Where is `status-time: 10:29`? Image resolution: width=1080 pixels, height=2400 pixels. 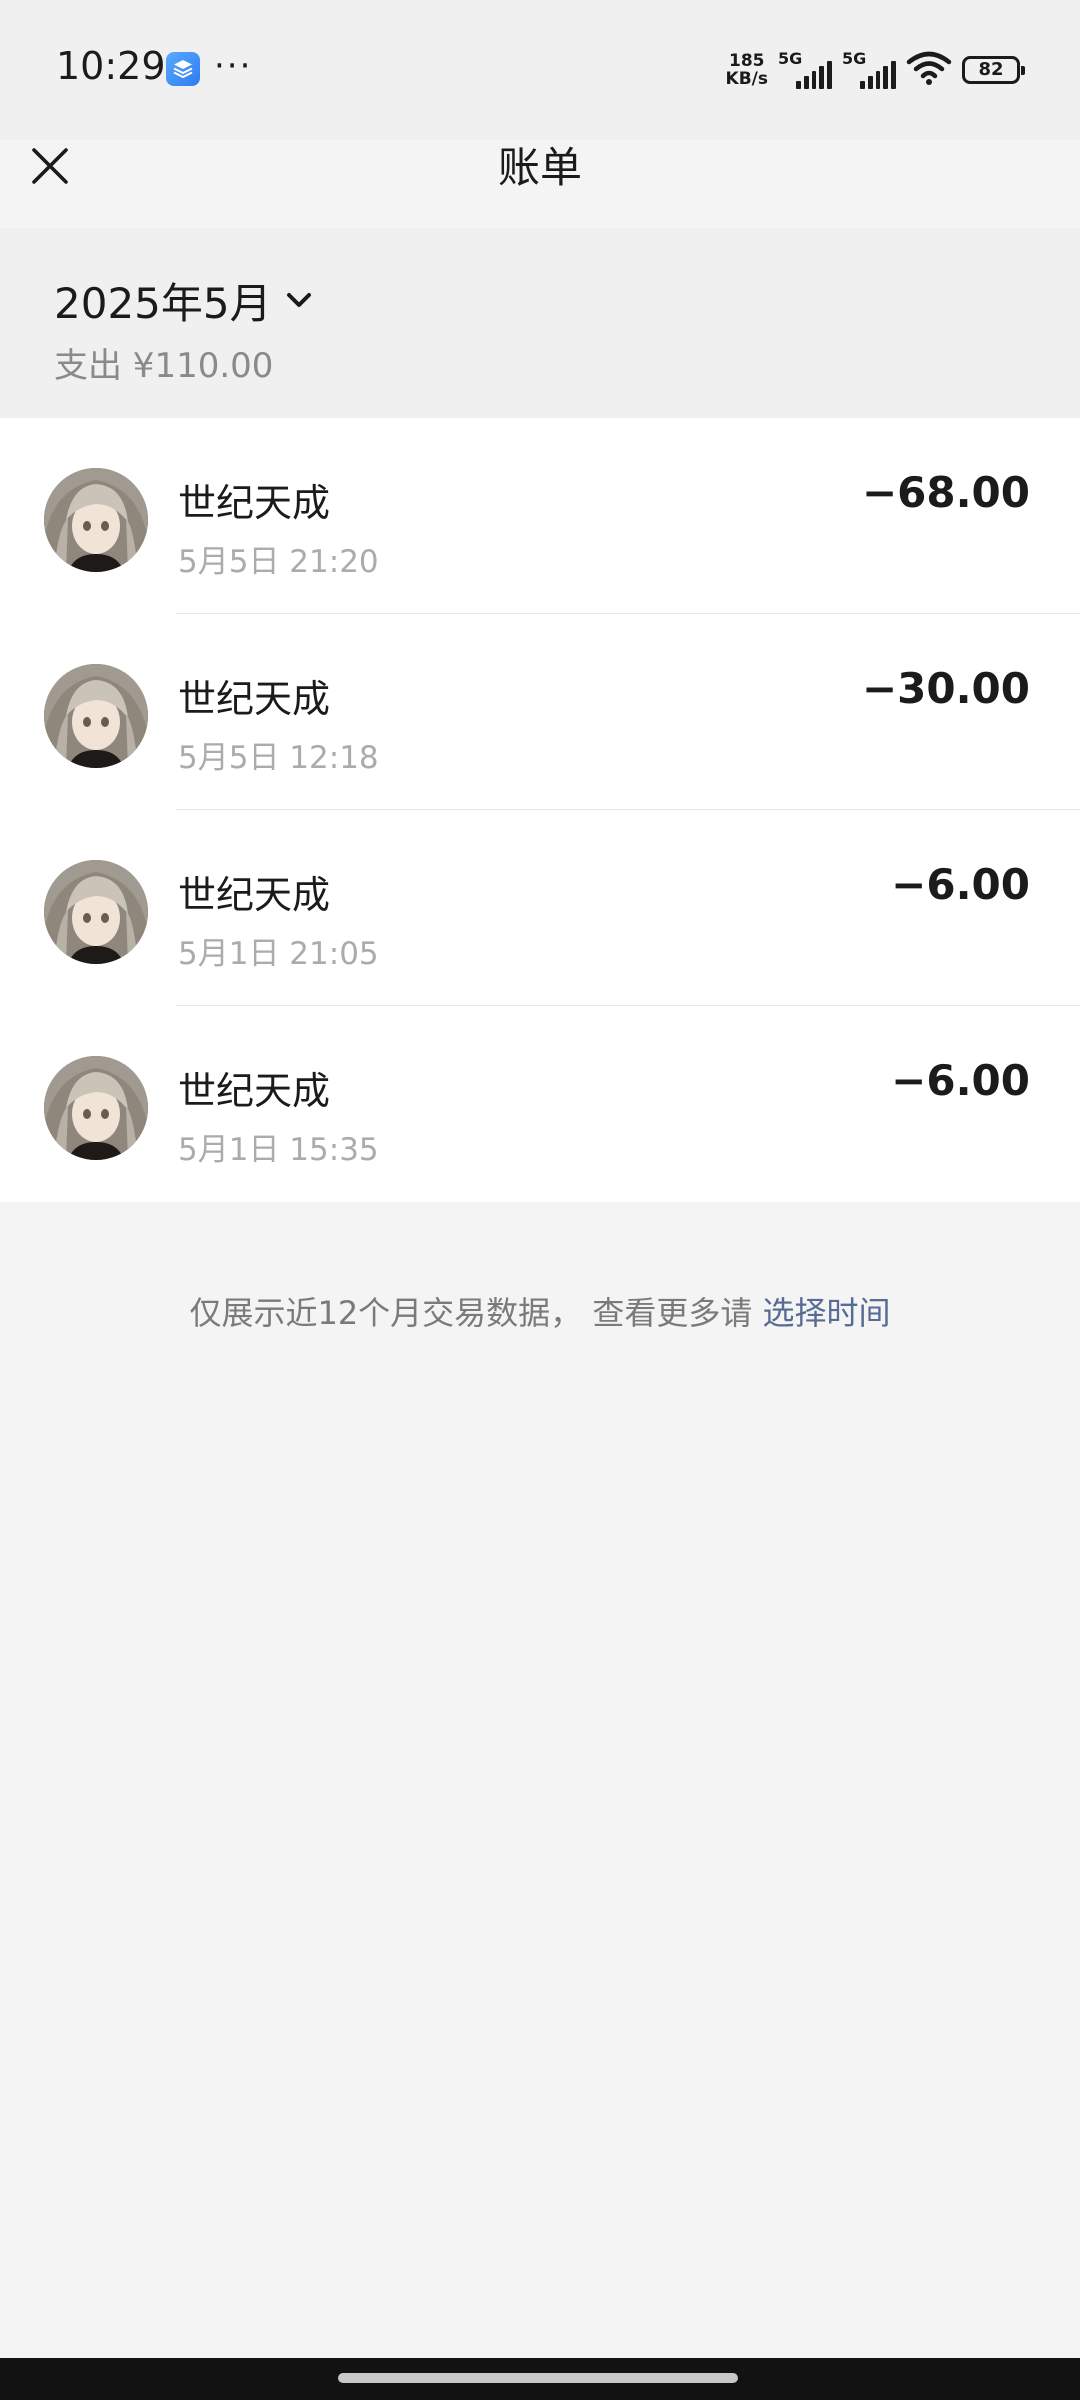
status-time: 10:29 is located at coordinates (111, 66).